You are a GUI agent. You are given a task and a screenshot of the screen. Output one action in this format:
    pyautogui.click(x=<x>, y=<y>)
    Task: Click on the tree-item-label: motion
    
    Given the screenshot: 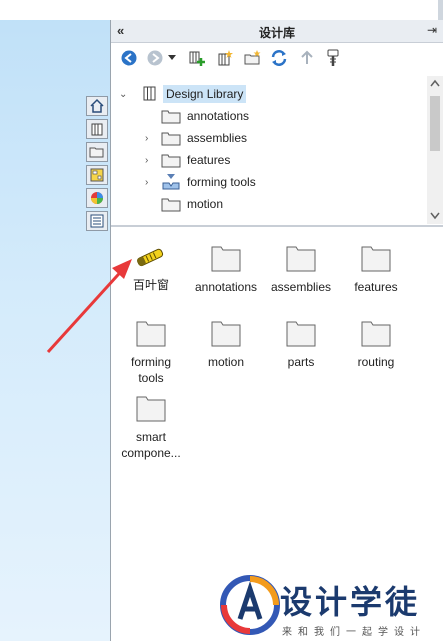 What is the action you would take?
    pyautogui.click(x=205, y=204)
    